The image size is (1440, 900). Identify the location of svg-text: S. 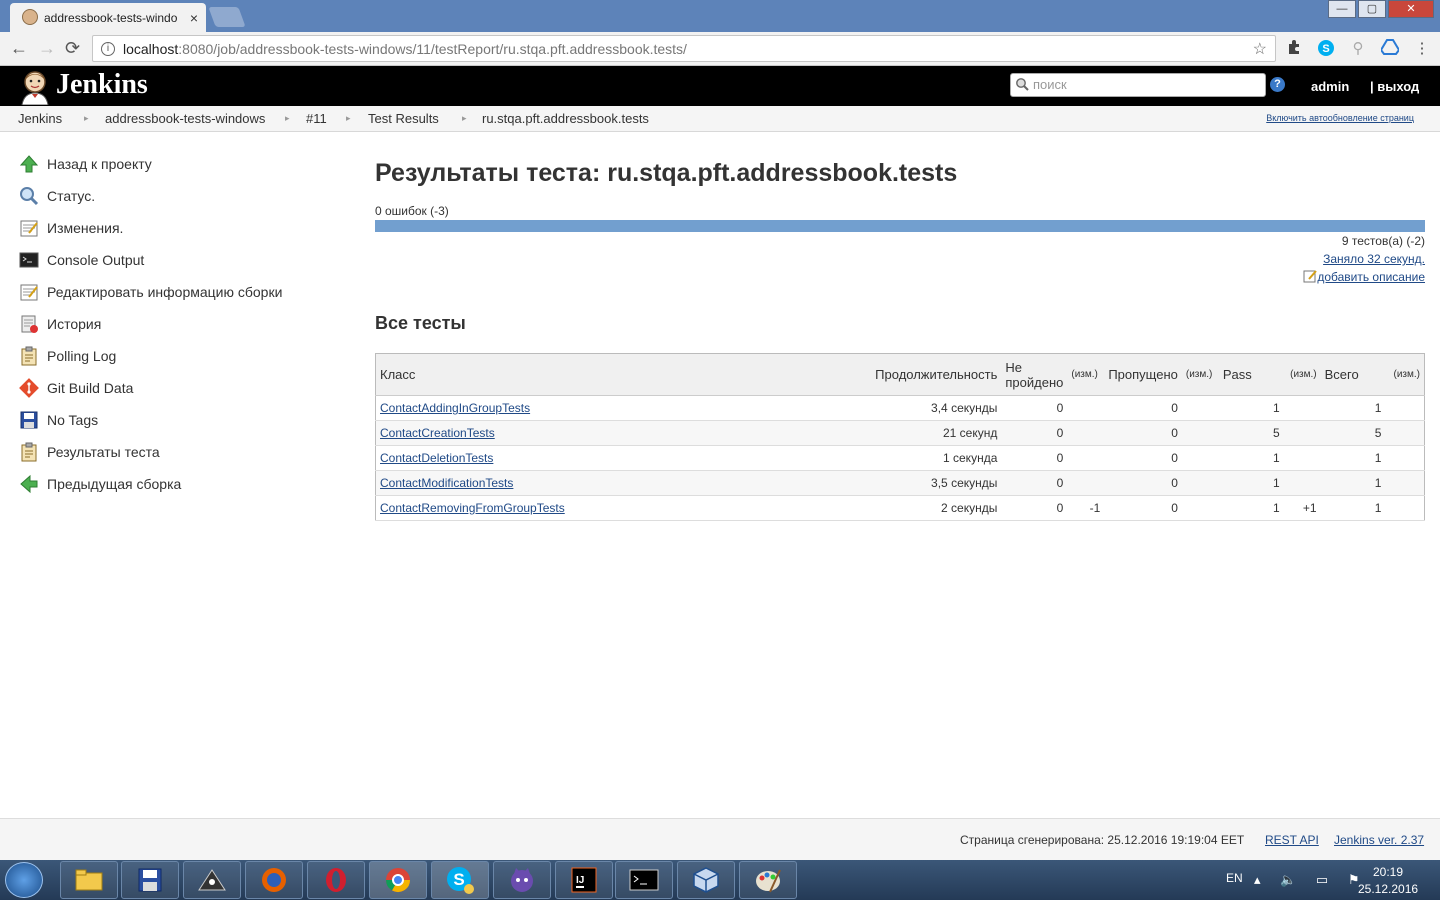
(1325, 49).